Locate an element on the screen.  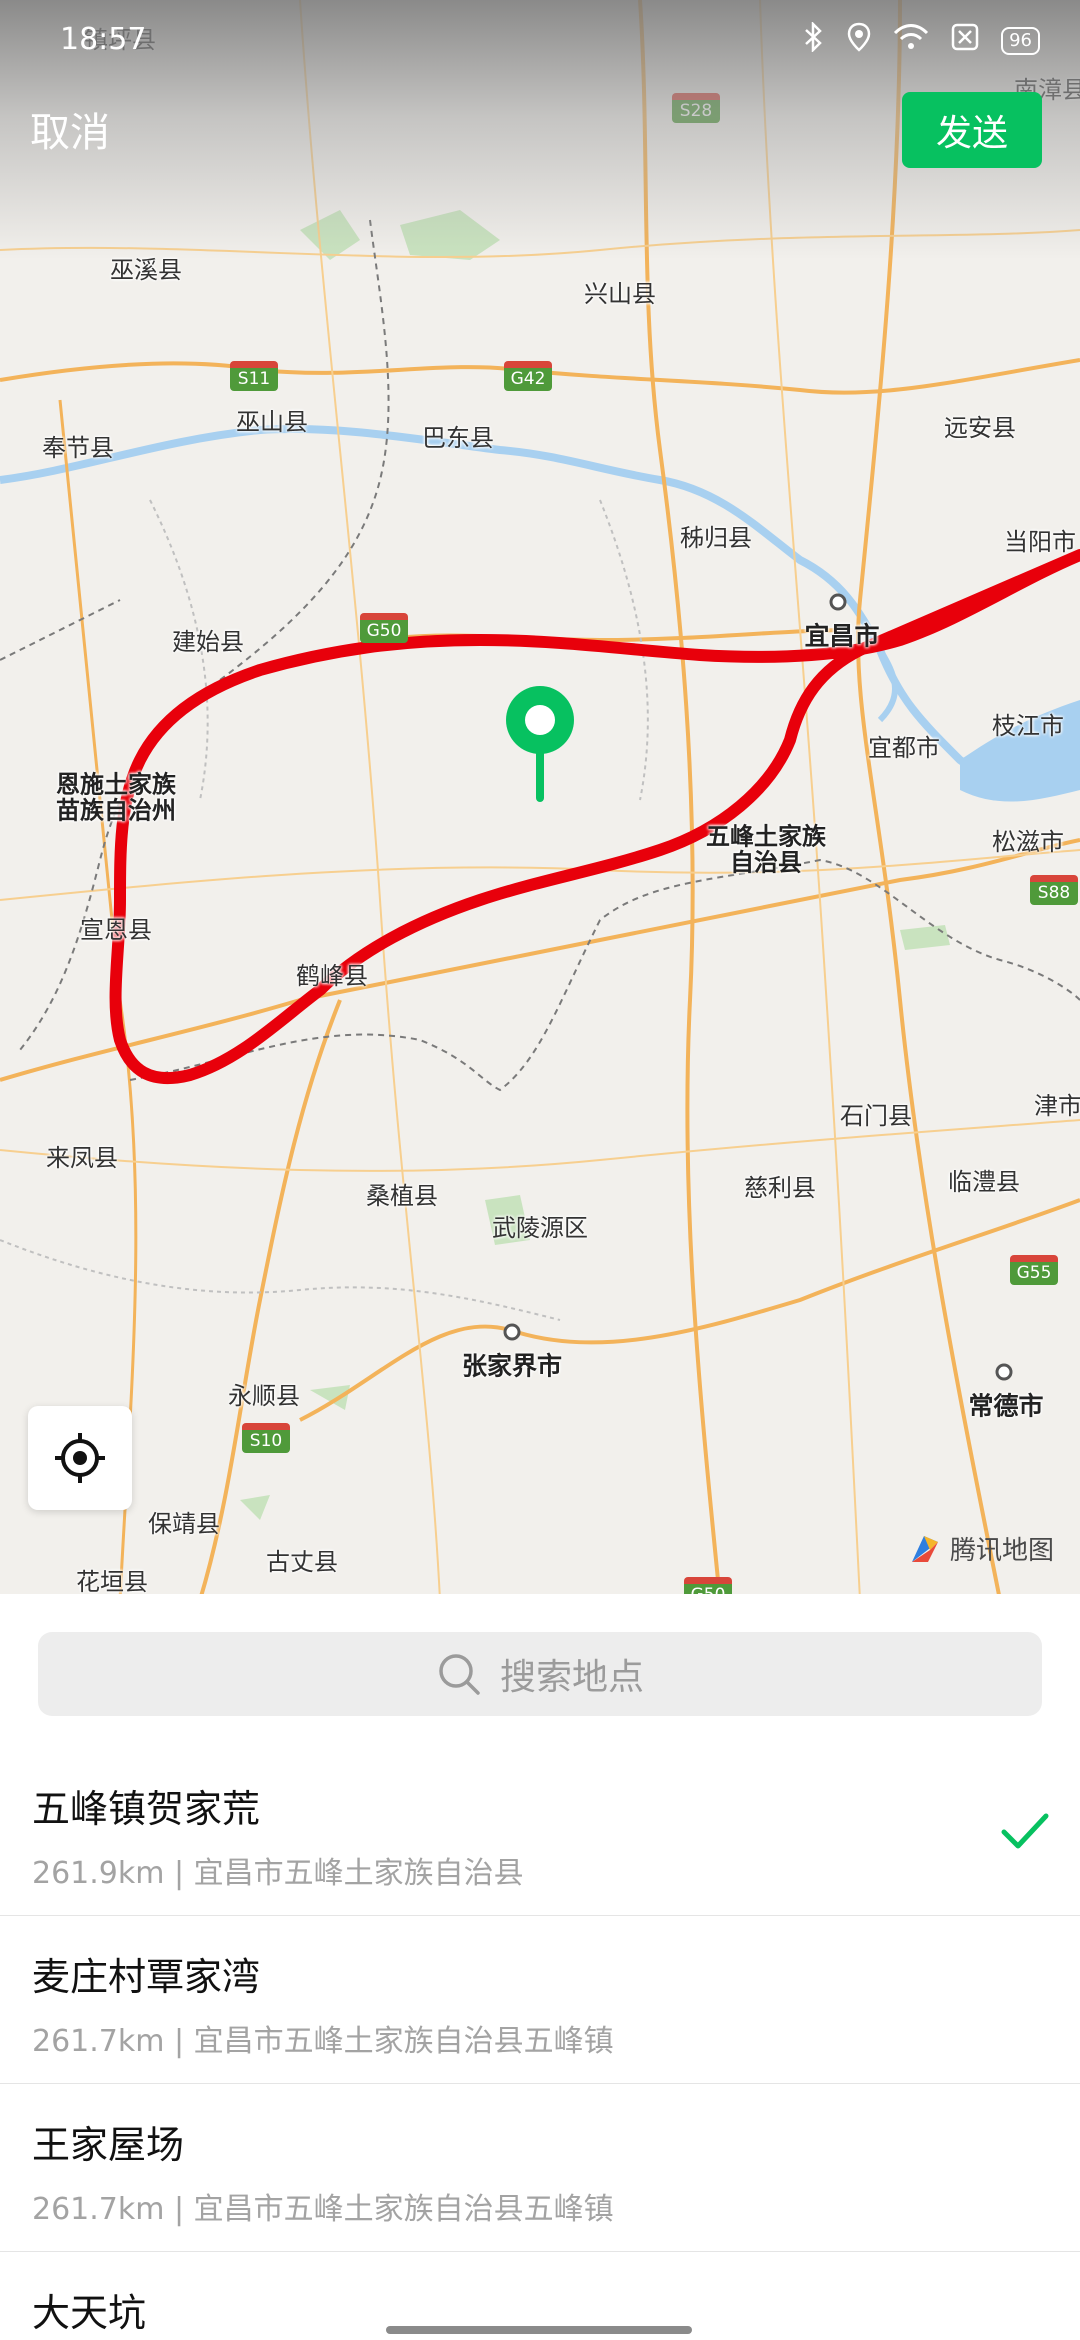
place-label: 秭归县 is located at coordinates (716, 537).